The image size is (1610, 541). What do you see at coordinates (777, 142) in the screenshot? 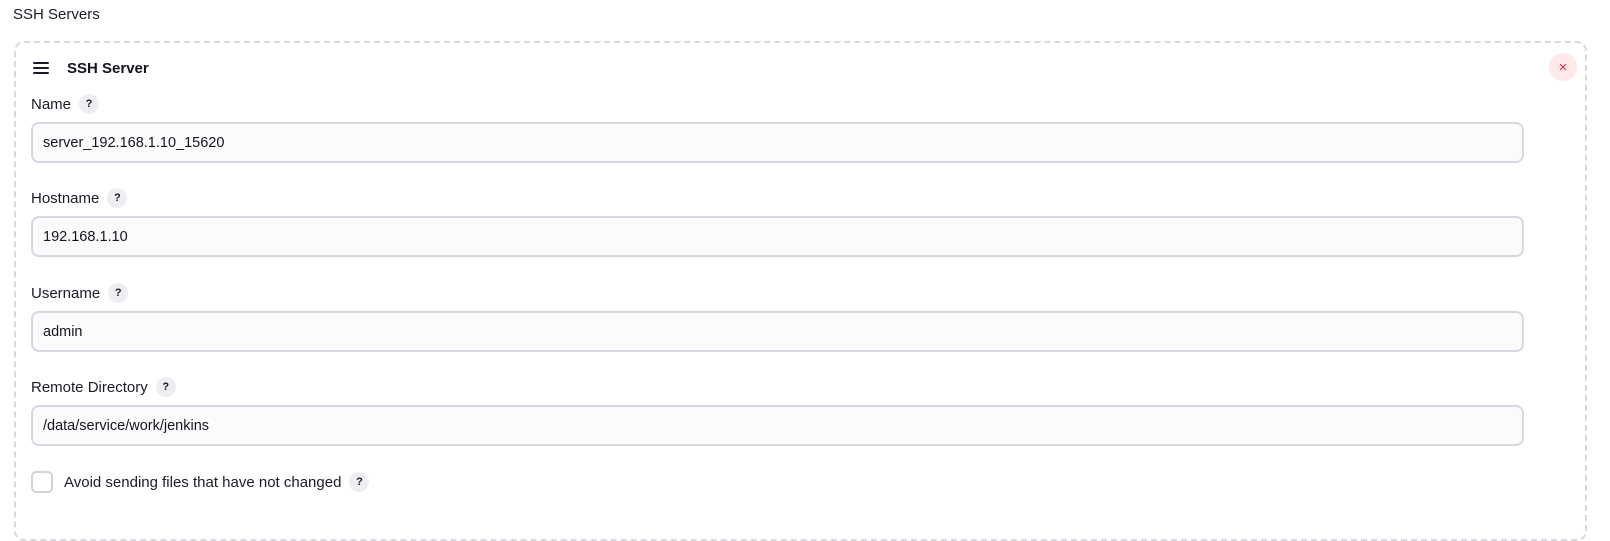
I see `name-input` at bounding box center [777, 142].